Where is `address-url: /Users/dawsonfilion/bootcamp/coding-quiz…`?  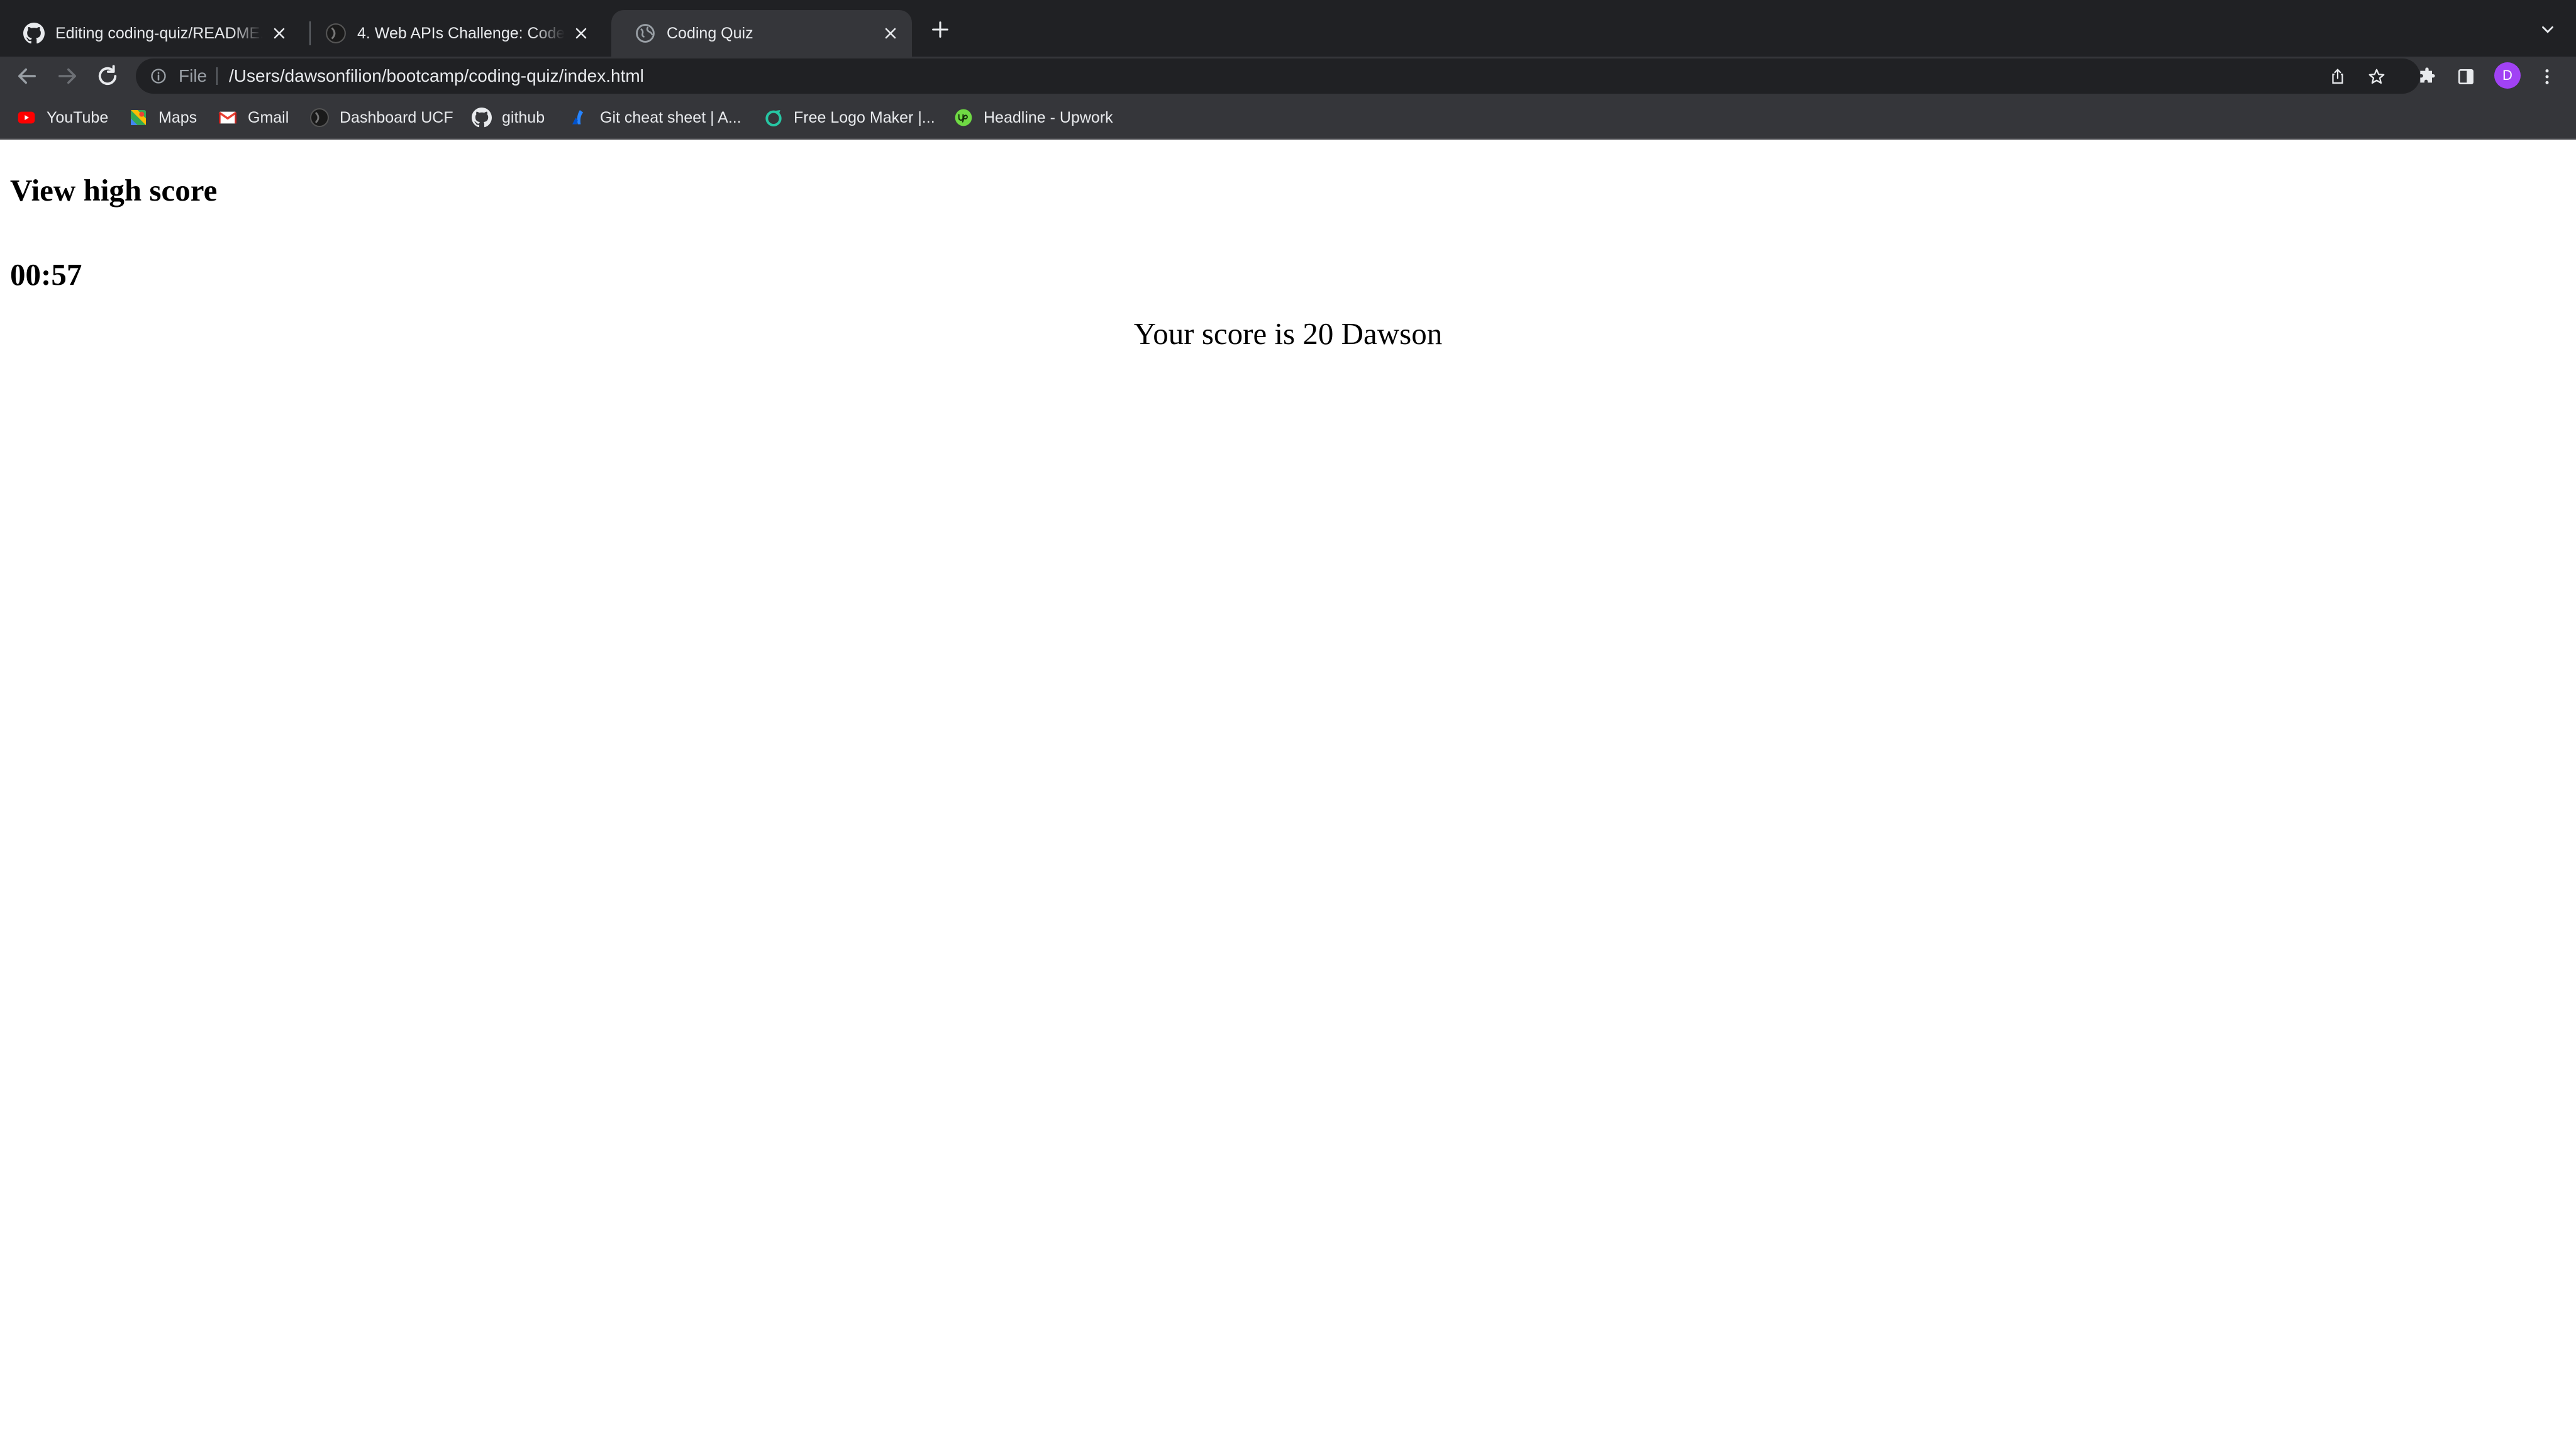
address-url: /Users/dawsonfilion/bootcamp/coding-quiz… is located at coordinates (436, 76).